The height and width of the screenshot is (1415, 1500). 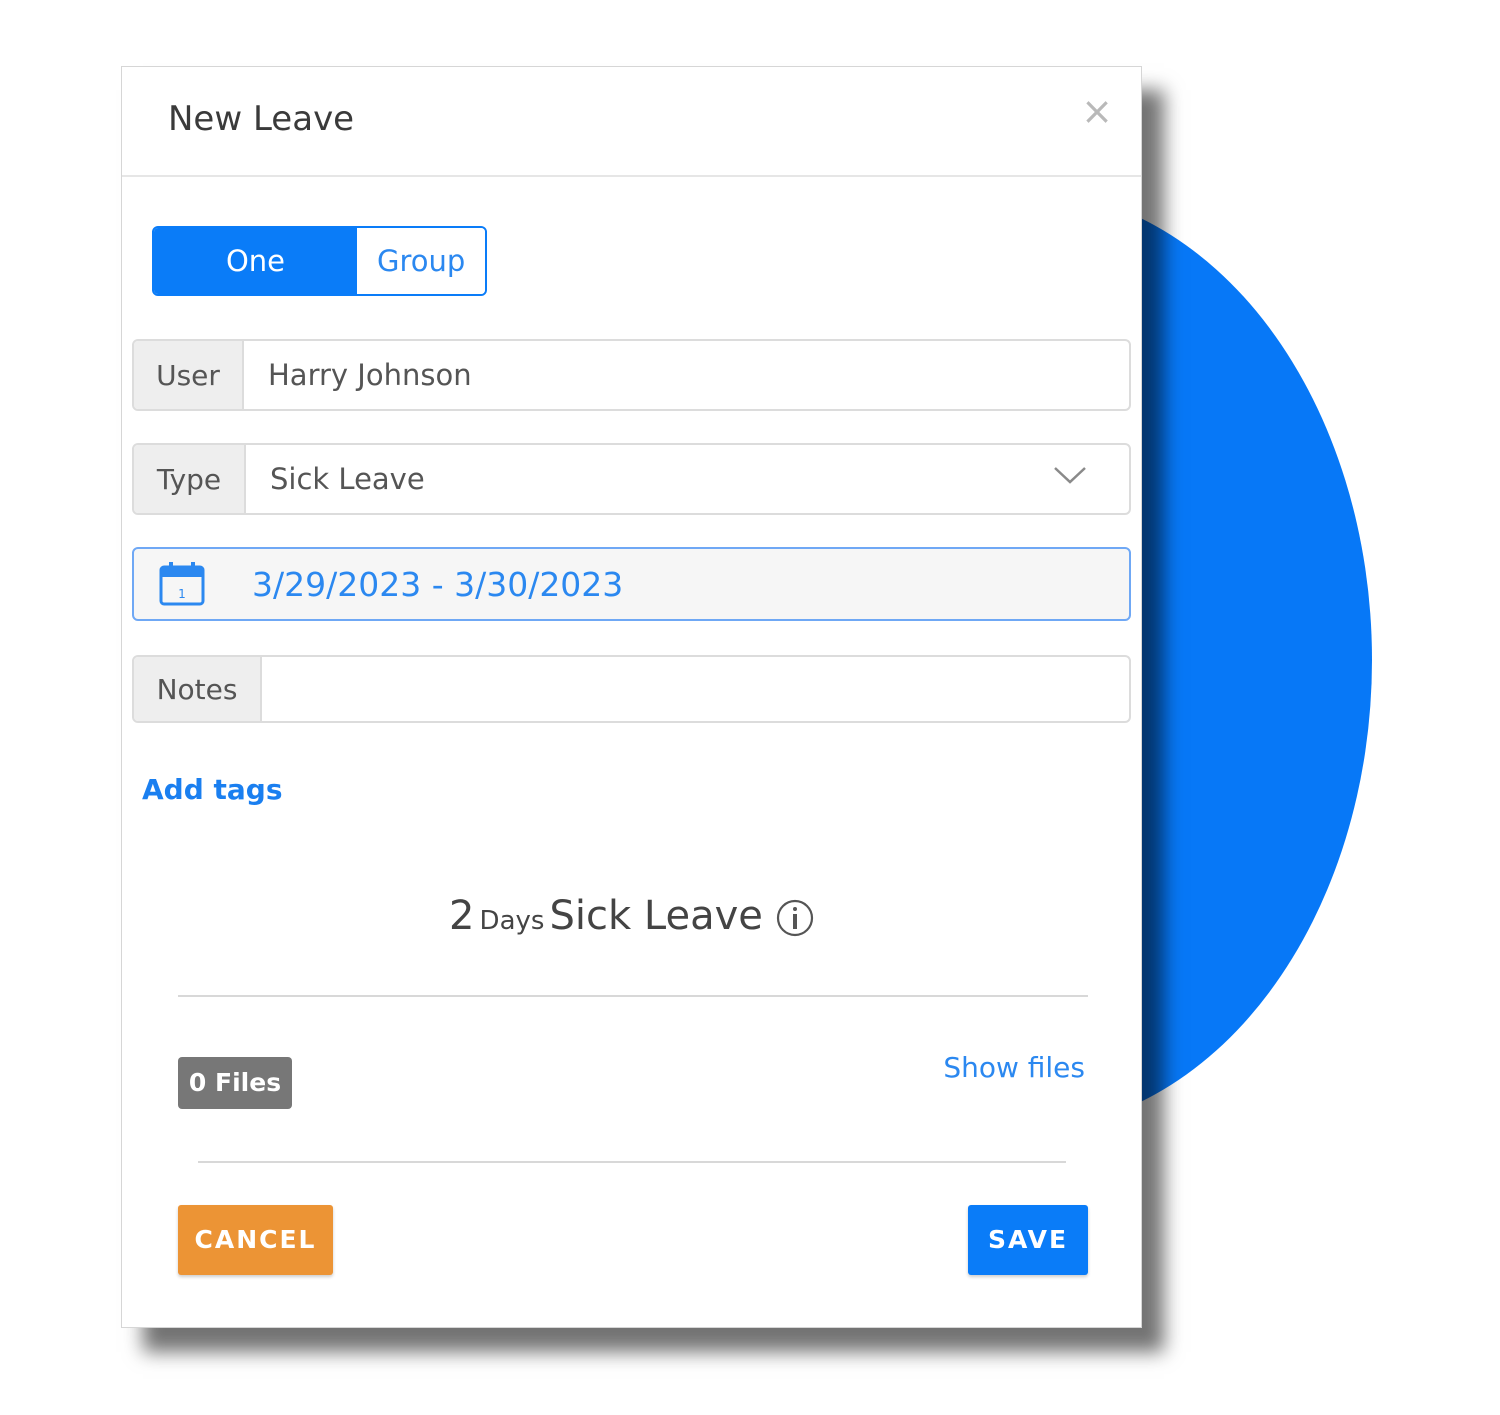 What do you see at coordinates (212, 789) in the screenshot?
I see `add-tags-link: Add tags` at bounding box center [212, 789].